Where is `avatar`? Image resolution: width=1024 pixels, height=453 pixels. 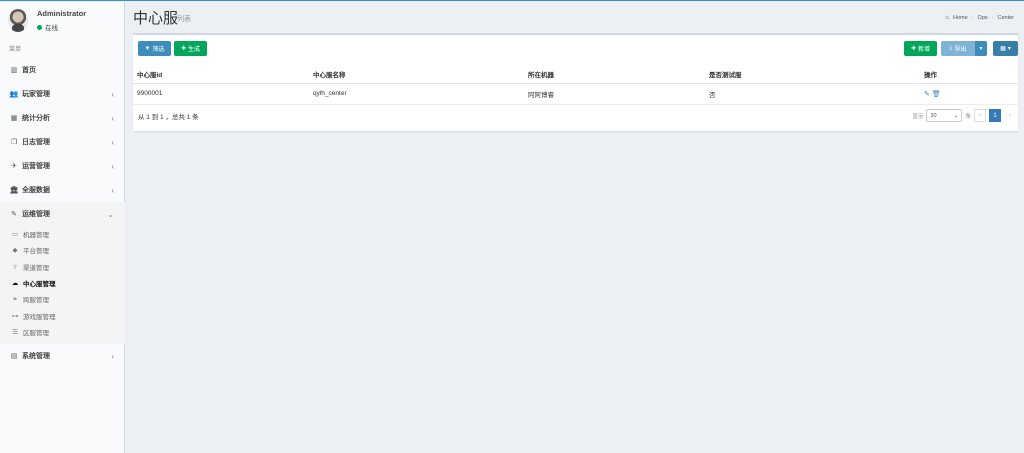 avatar is located at coordinates (18, 20).